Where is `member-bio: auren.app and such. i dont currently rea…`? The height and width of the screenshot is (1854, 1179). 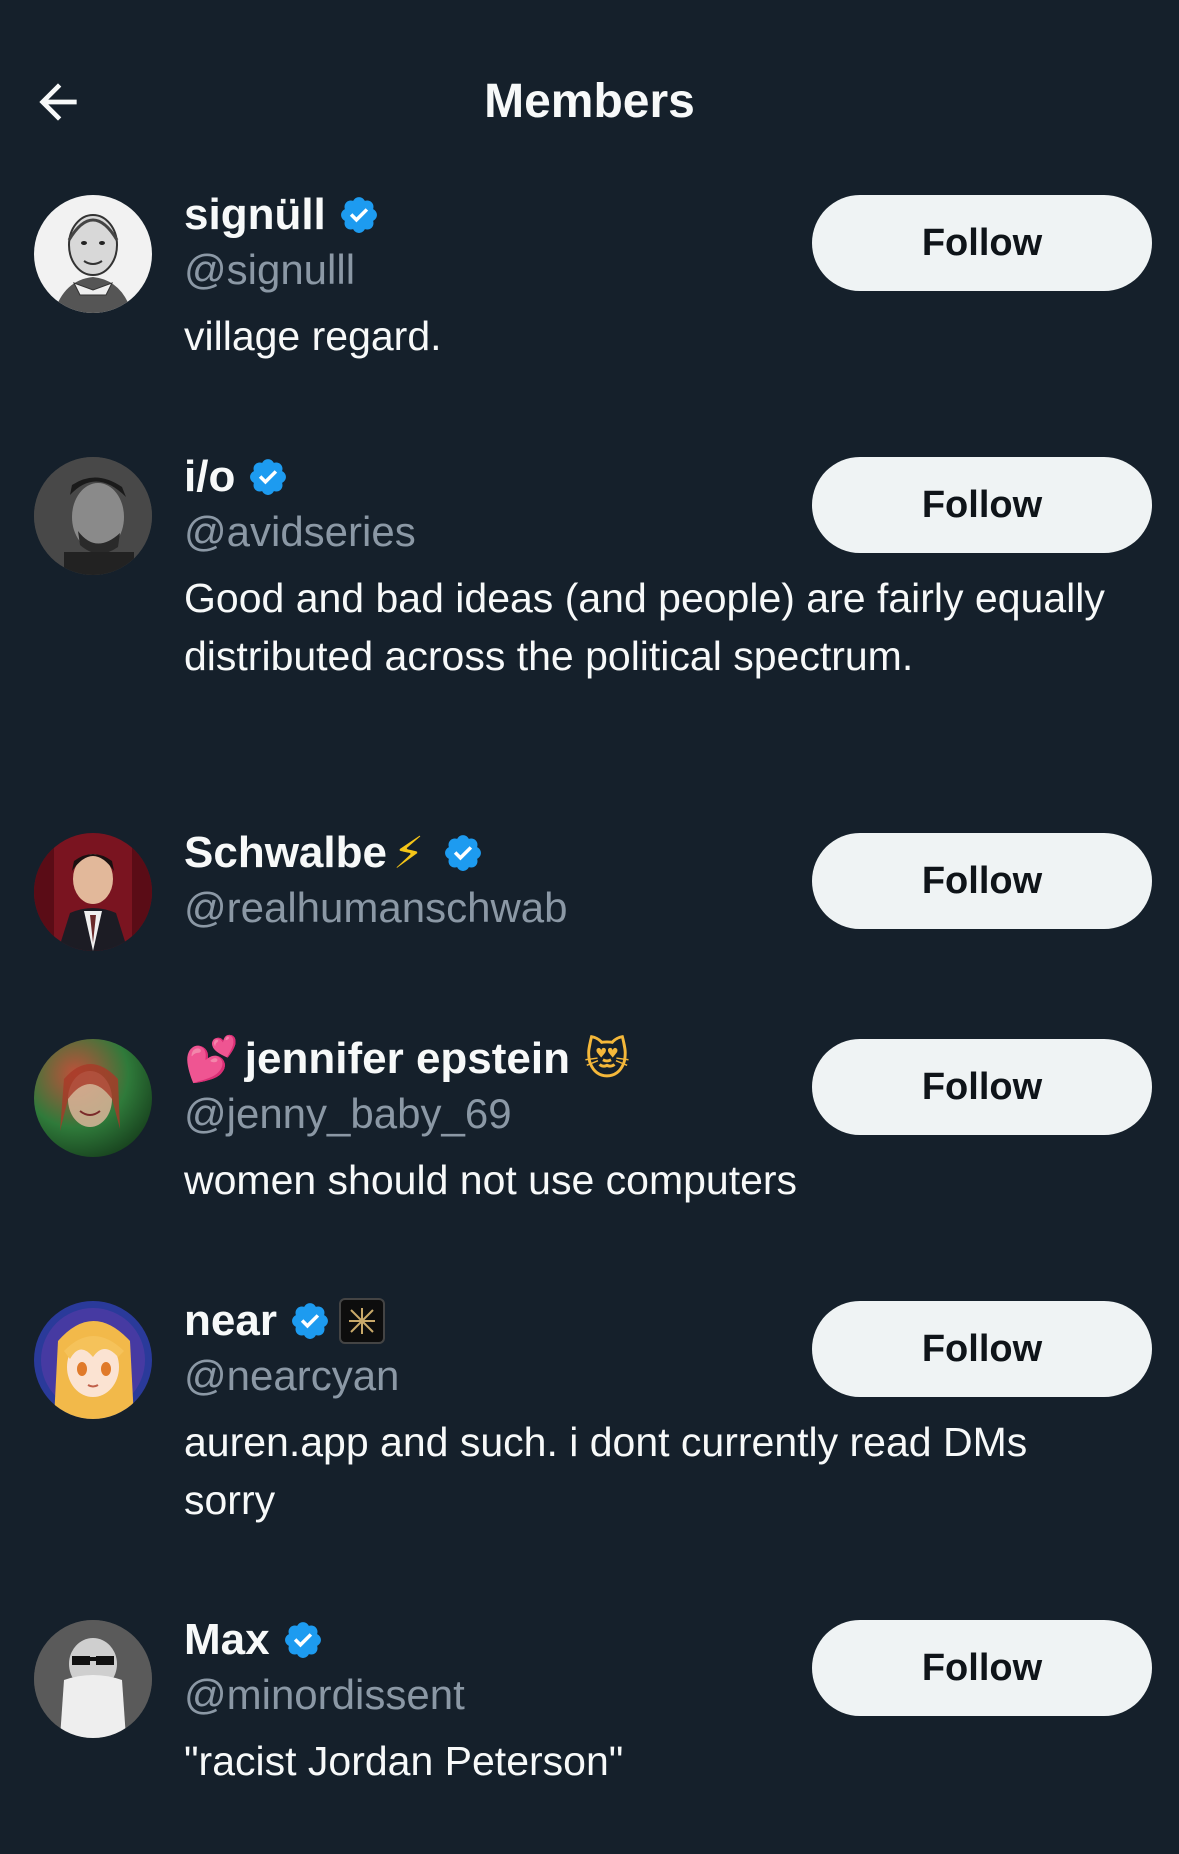 member-bio: auren.app and such. i dont currently rea… is located at coordinates (606, 1471).